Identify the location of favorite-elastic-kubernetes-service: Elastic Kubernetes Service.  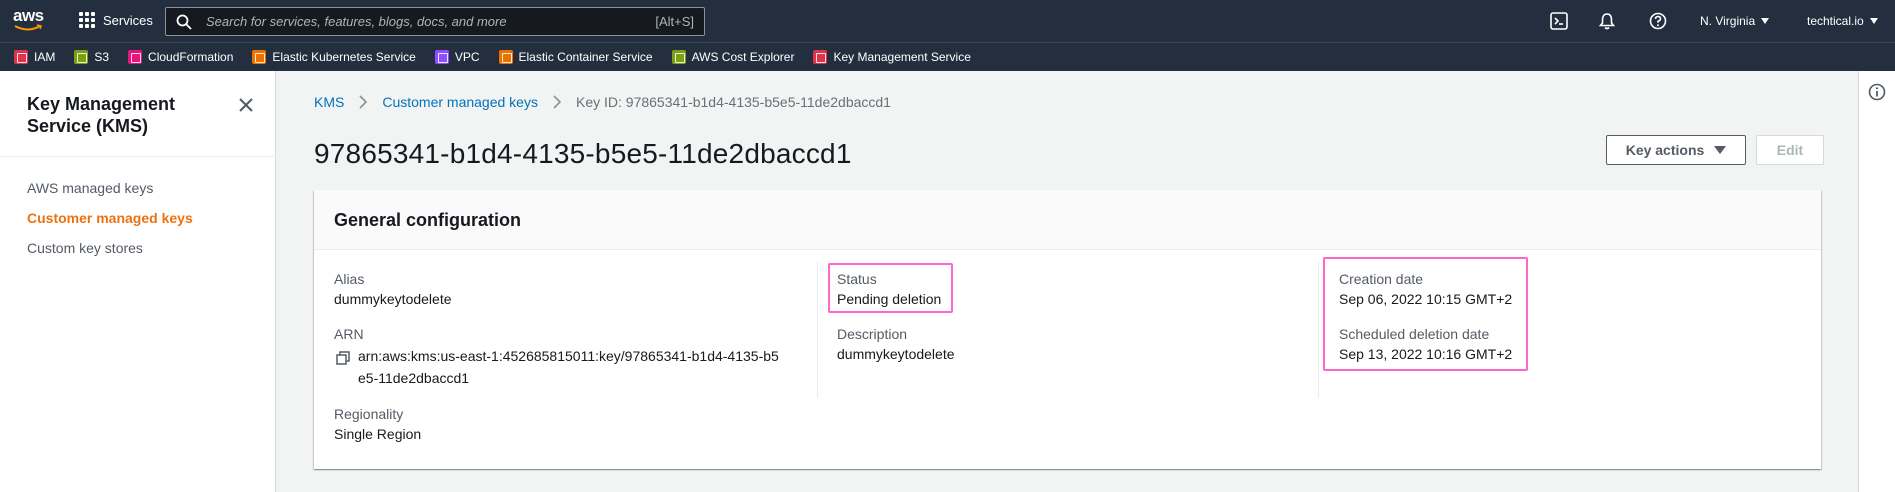
(334, 57).